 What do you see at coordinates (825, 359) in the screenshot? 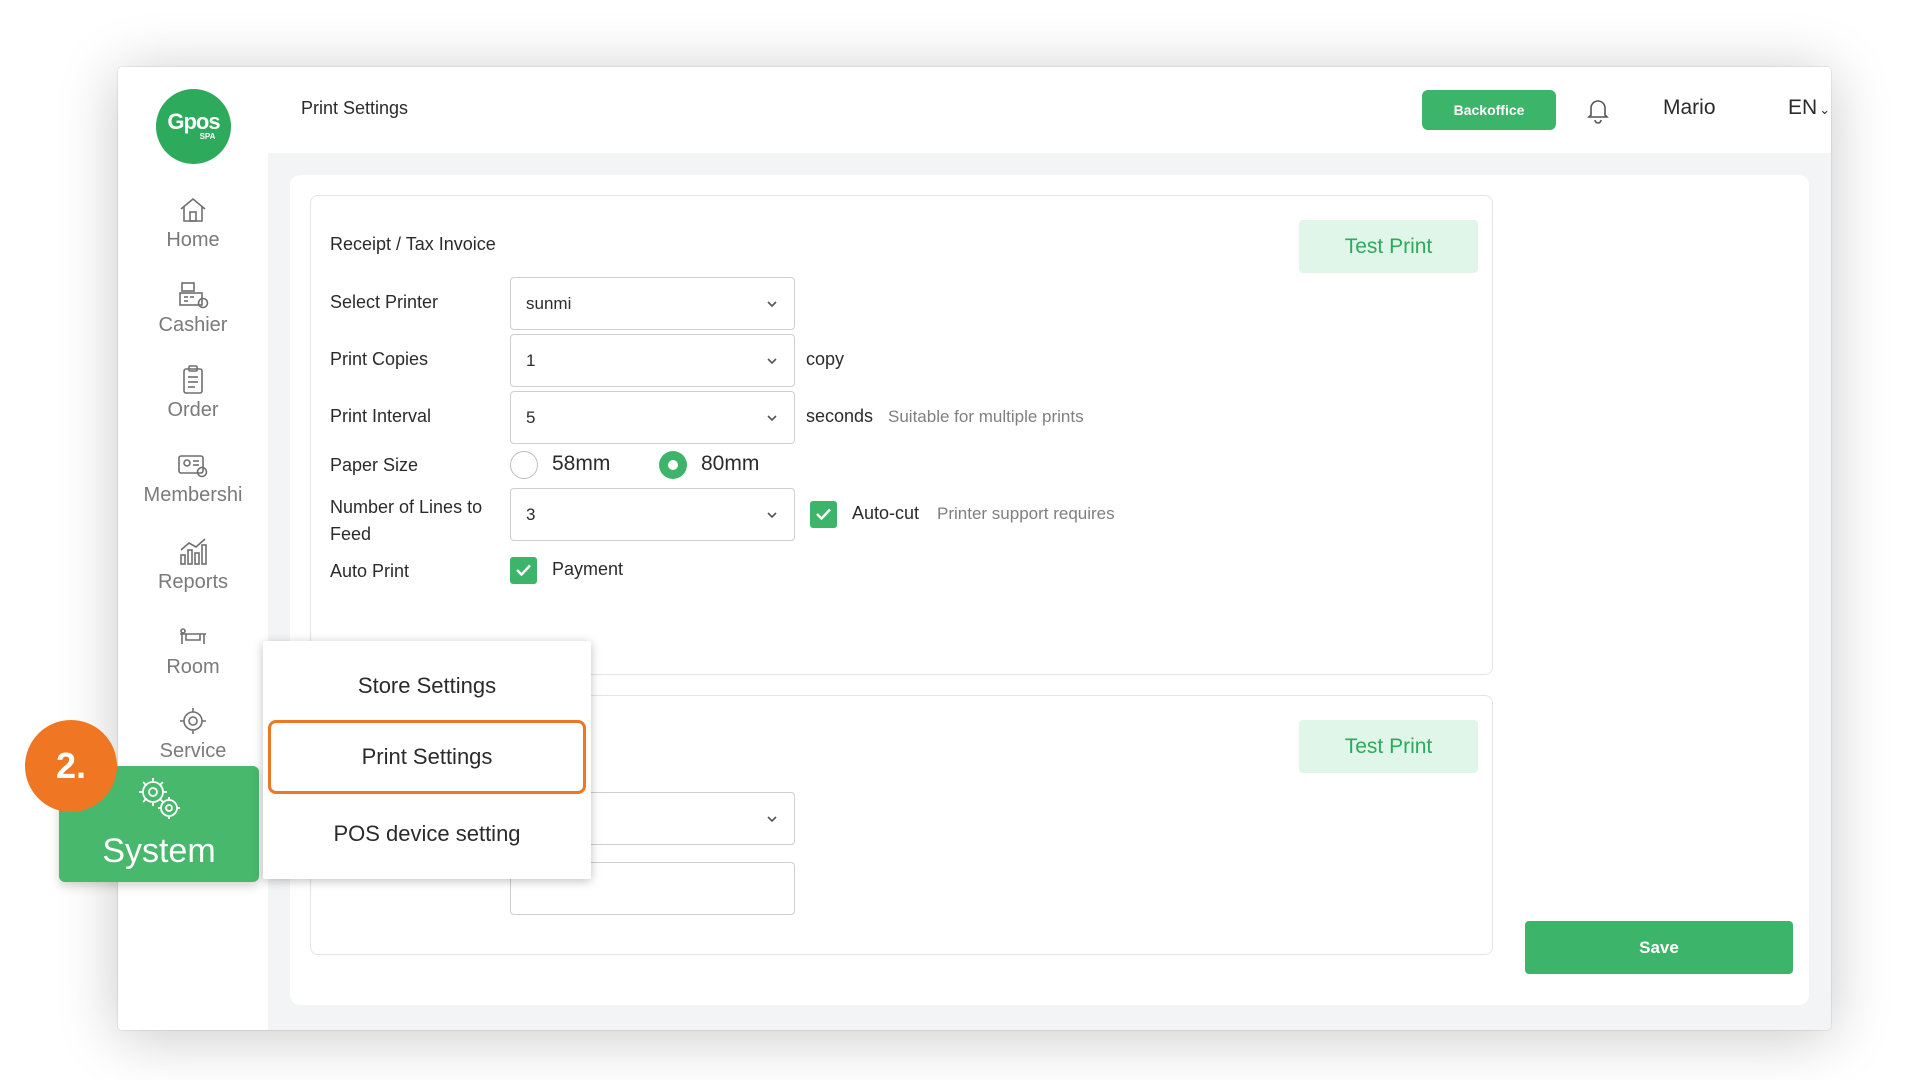
I see `print-copies-suffix: copy` at bounding box center [825, 359].